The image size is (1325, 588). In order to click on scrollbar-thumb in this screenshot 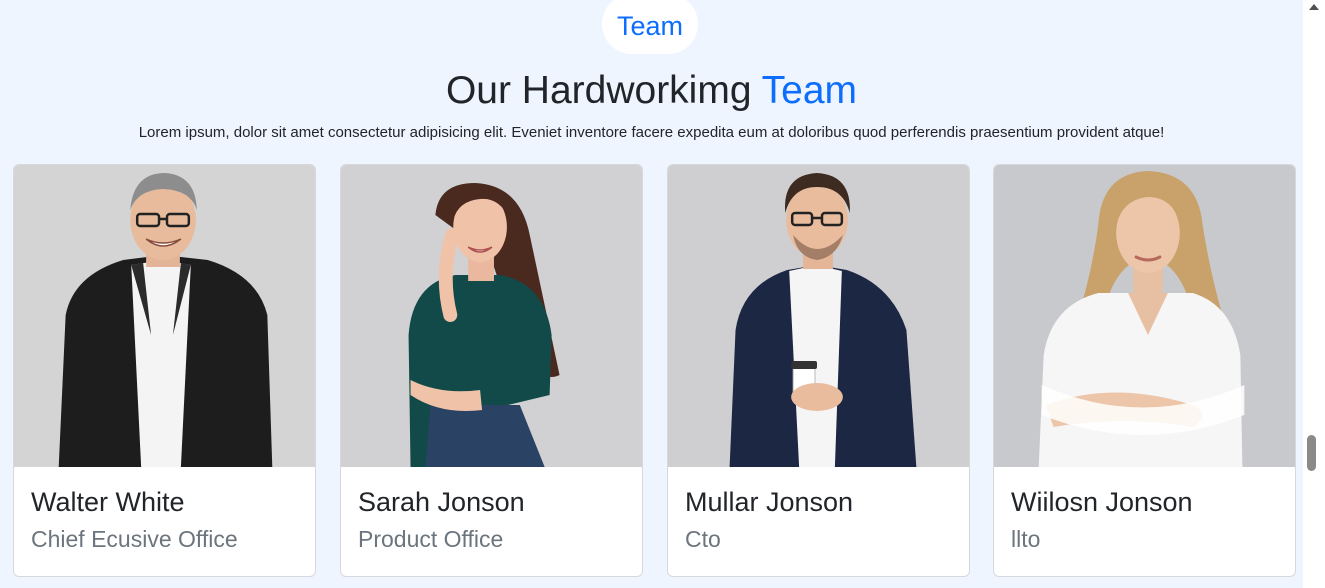, I will do `click(1311, 453)`.